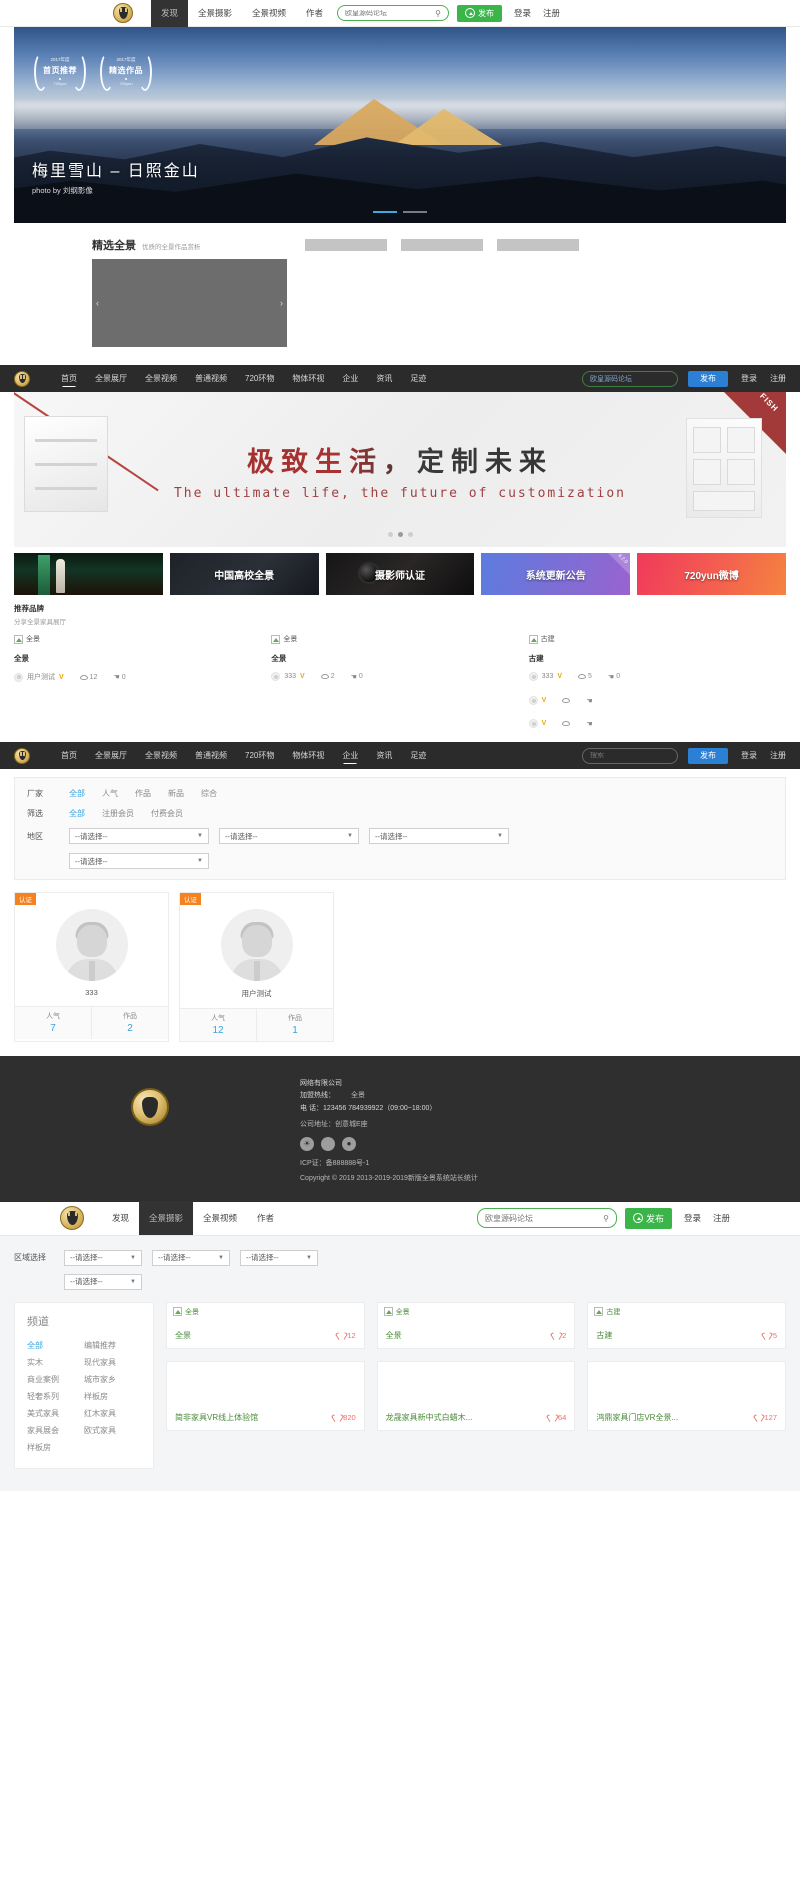  What do you see at coordinates (399, 658) in the screenshot?
I see `brand-item: 全景 全景 333 V 2 ☚ 0` at bounding box center [399, 658].